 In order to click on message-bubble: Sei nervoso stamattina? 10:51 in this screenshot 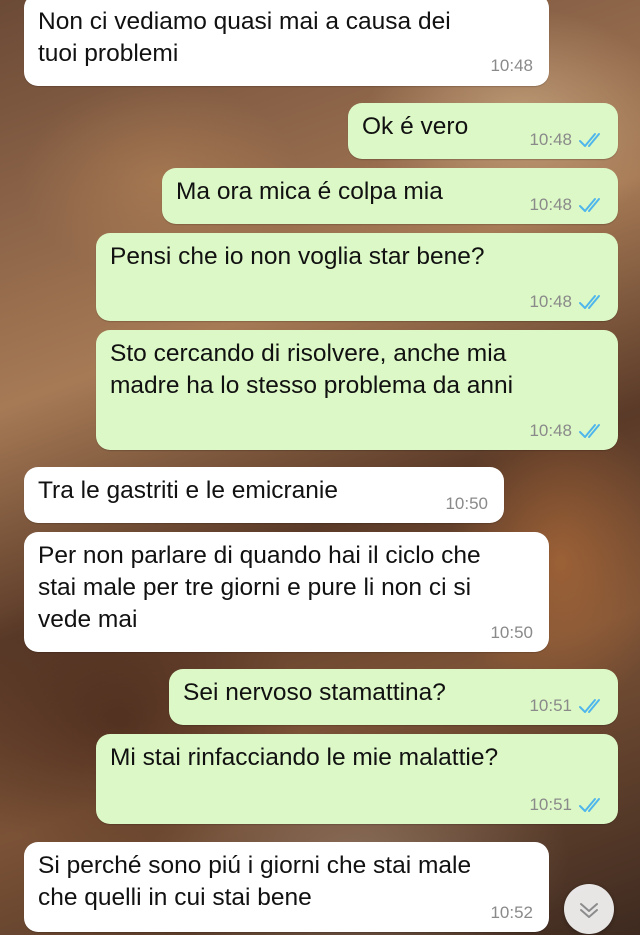, I will do `click(393, 697)`.